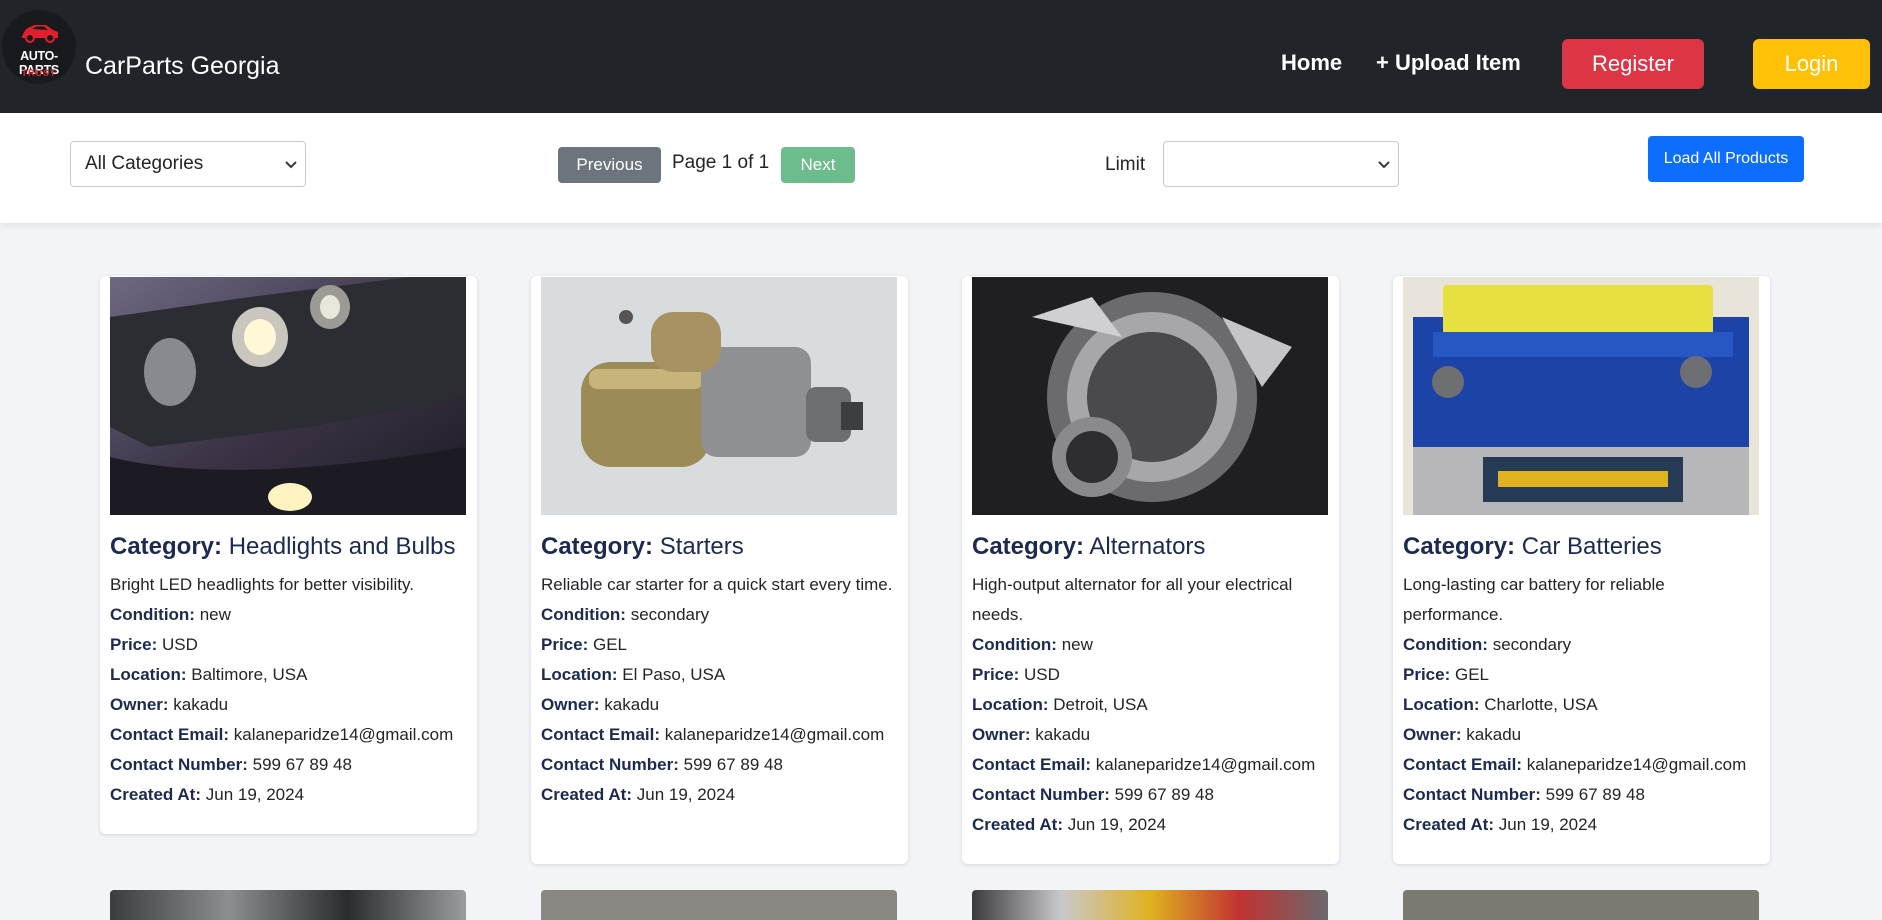 The image size is (1882, 920). I want to click on product-title: Category: Headlights and Bulbs, so click(290, 547).